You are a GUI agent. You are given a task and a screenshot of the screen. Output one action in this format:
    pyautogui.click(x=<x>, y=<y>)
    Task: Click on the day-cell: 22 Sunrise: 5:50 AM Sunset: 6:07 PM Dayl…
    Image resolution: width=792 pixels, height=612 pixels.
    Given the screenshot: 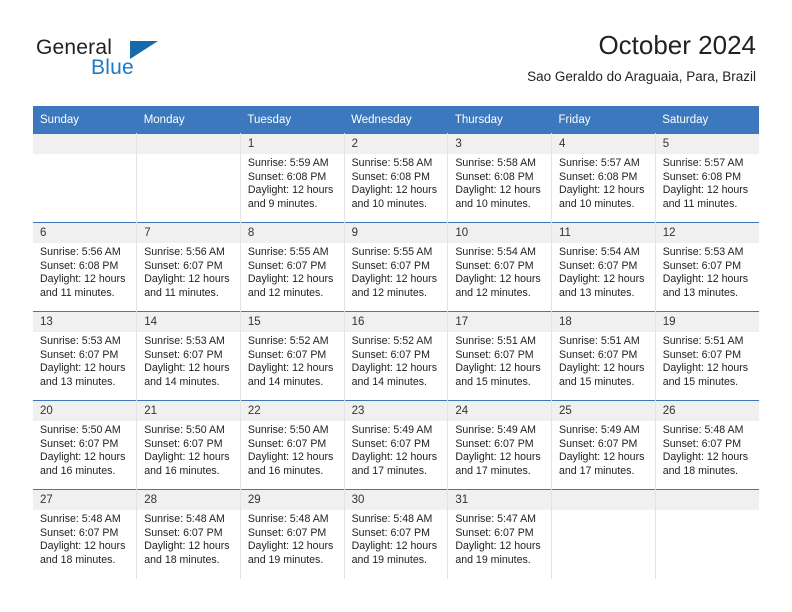 What is the action you would take?
    pyautogui.click(x=292, y=445)
    